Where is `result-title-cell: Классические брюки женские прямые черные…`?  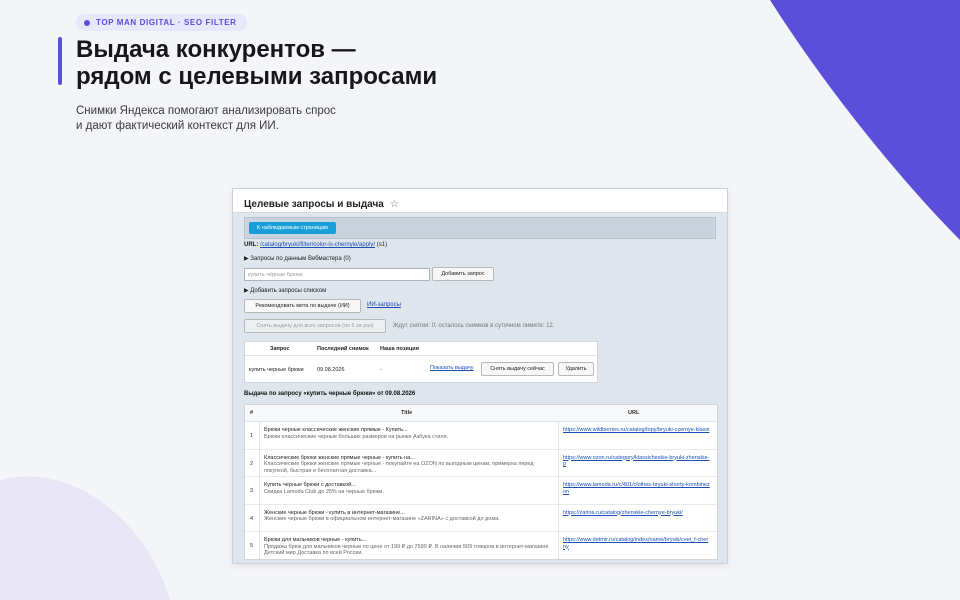
result-title-cell: Классические брюки женские прямые черные… is located at coordinates (410, 465).